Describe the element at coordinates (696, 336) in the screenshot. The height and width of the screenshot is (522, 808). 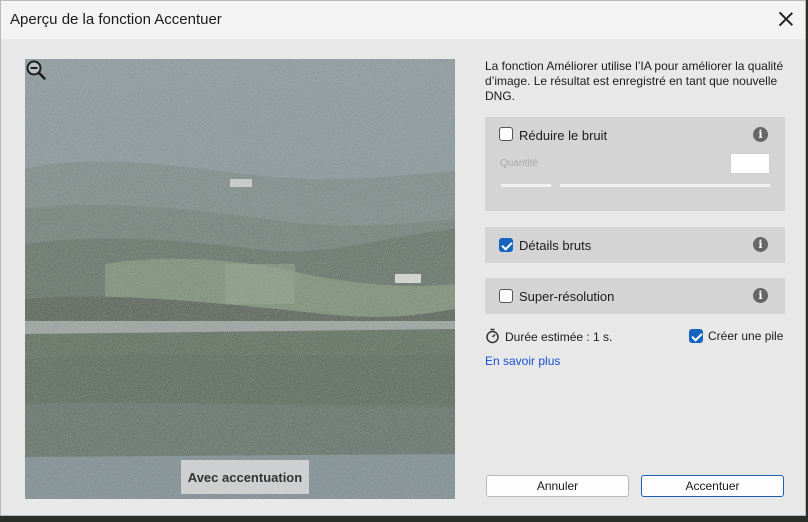
I see `create-stack-checkbox` at that location.